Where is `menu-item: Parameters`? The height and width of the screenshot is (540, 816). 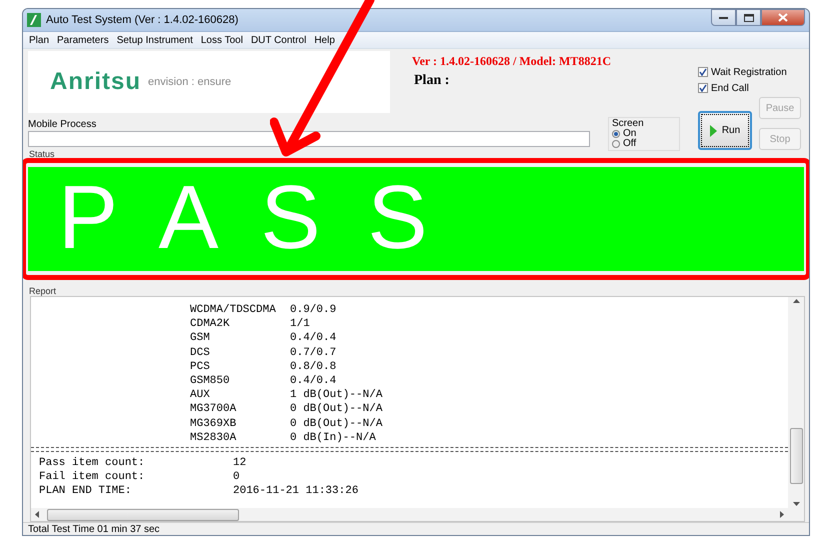
menu-item: Parameters is located at coordinates (83, 40).